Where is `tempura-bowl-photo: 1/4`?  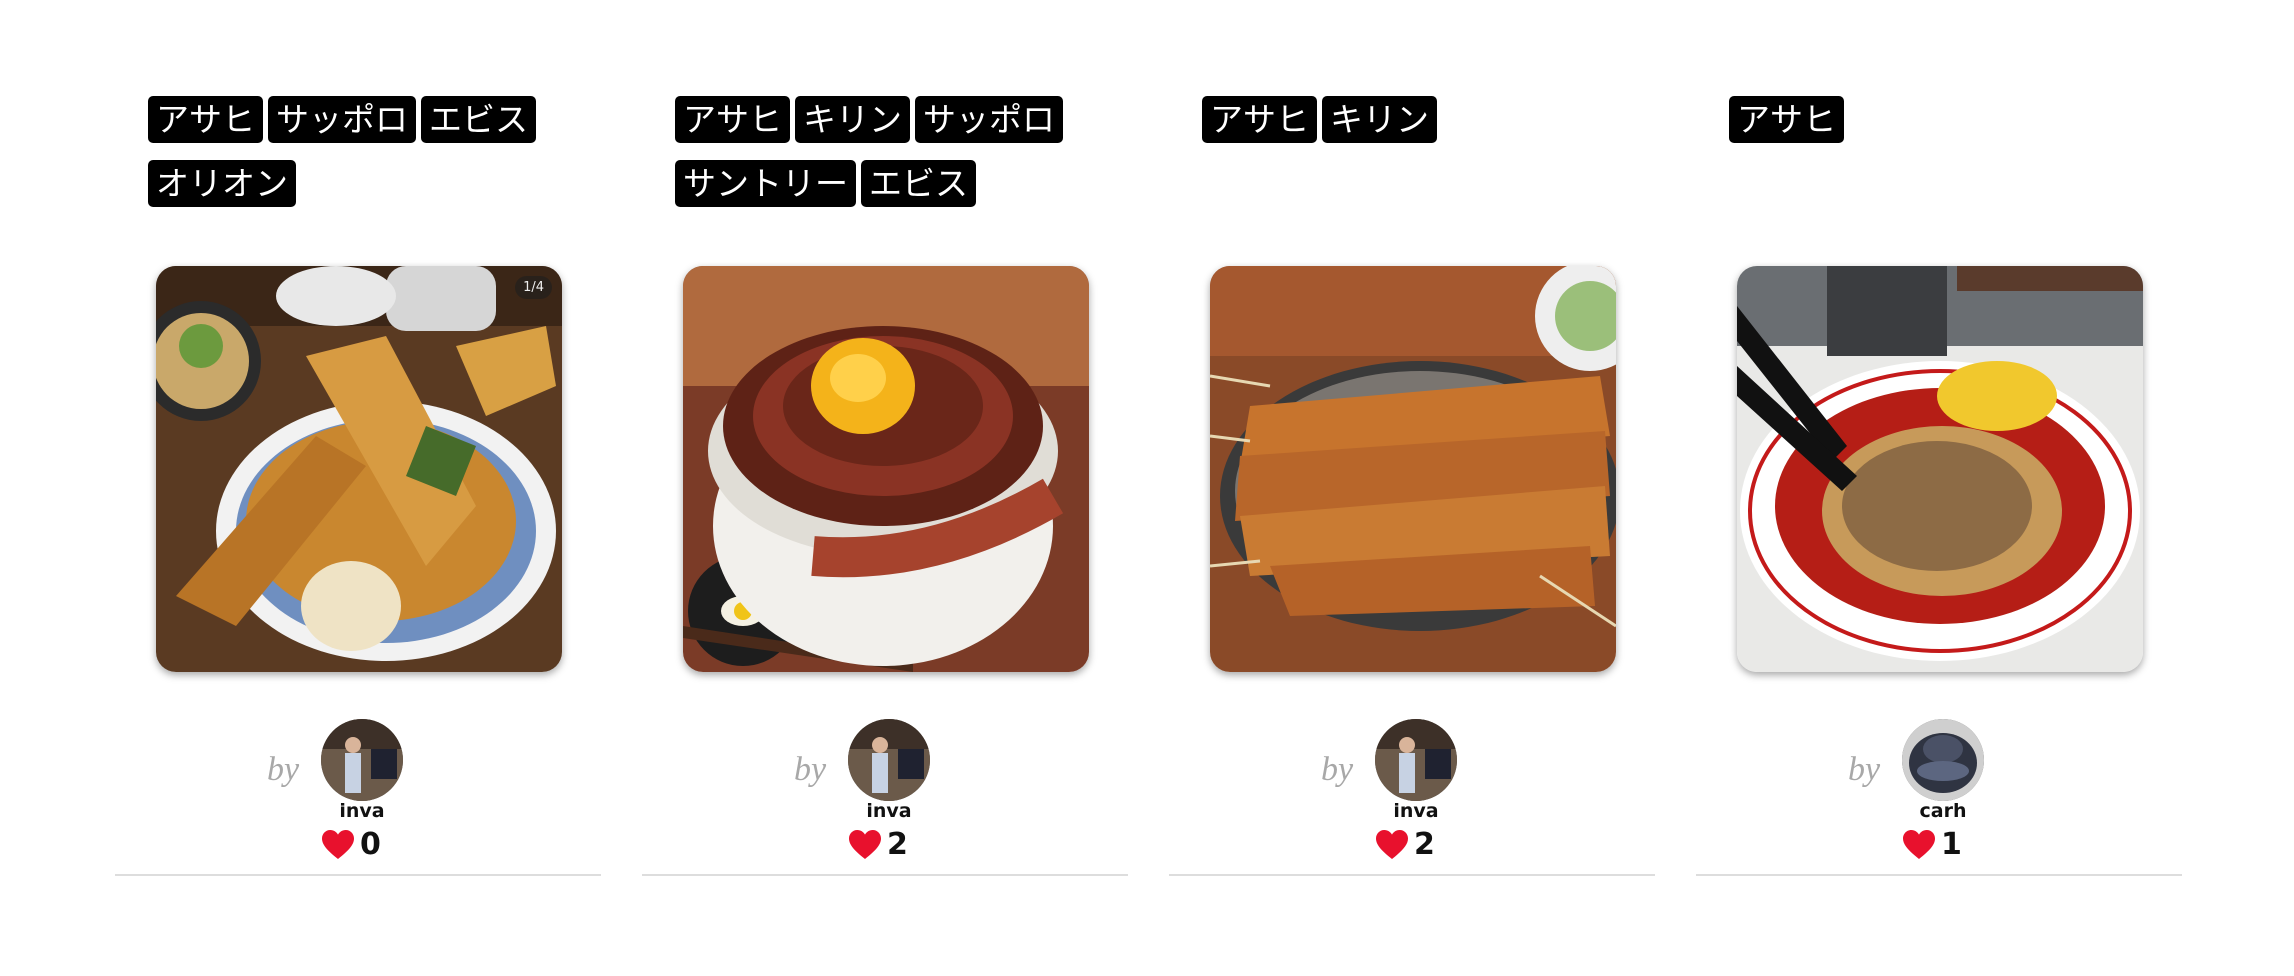
tempura-bowl-photo: 1/4 is located at coordinates (359, 469).